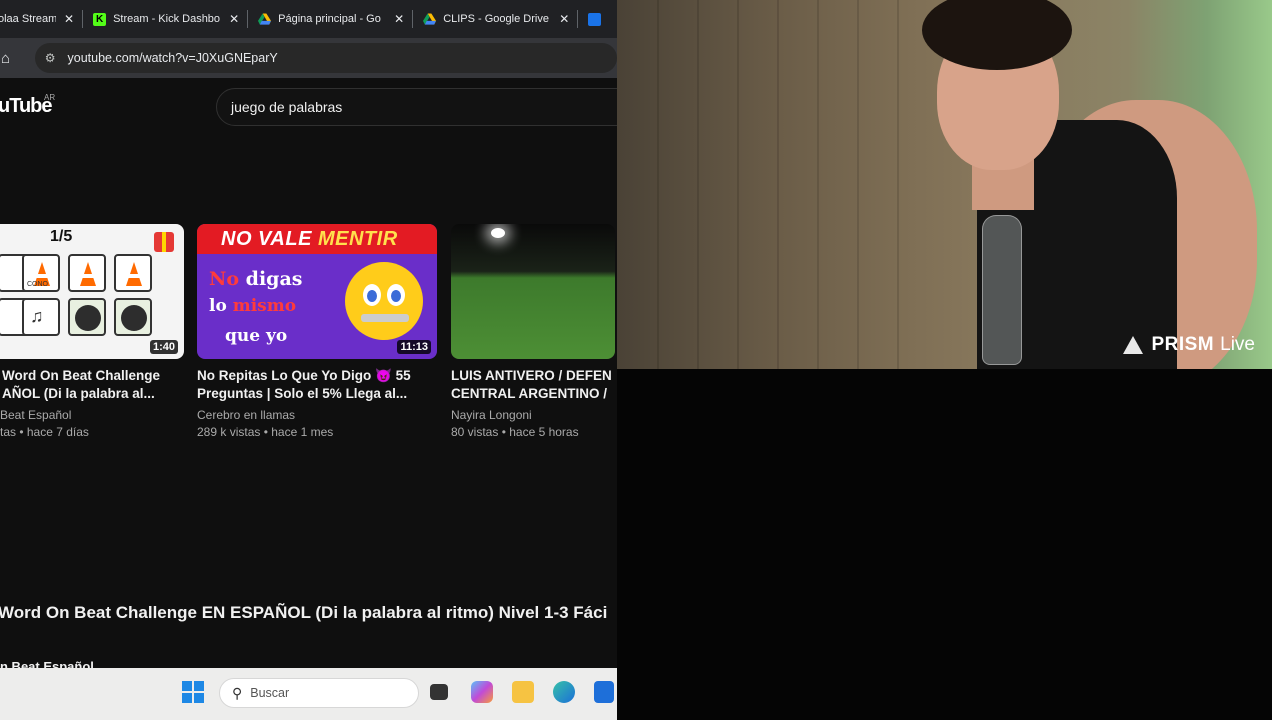 The width and height of the screenshot is (1272, 720). What do you see at coordinates (92, 415) in the screenshot?
I see `channel-name: Beat Español` at bounding box center [92, 415].